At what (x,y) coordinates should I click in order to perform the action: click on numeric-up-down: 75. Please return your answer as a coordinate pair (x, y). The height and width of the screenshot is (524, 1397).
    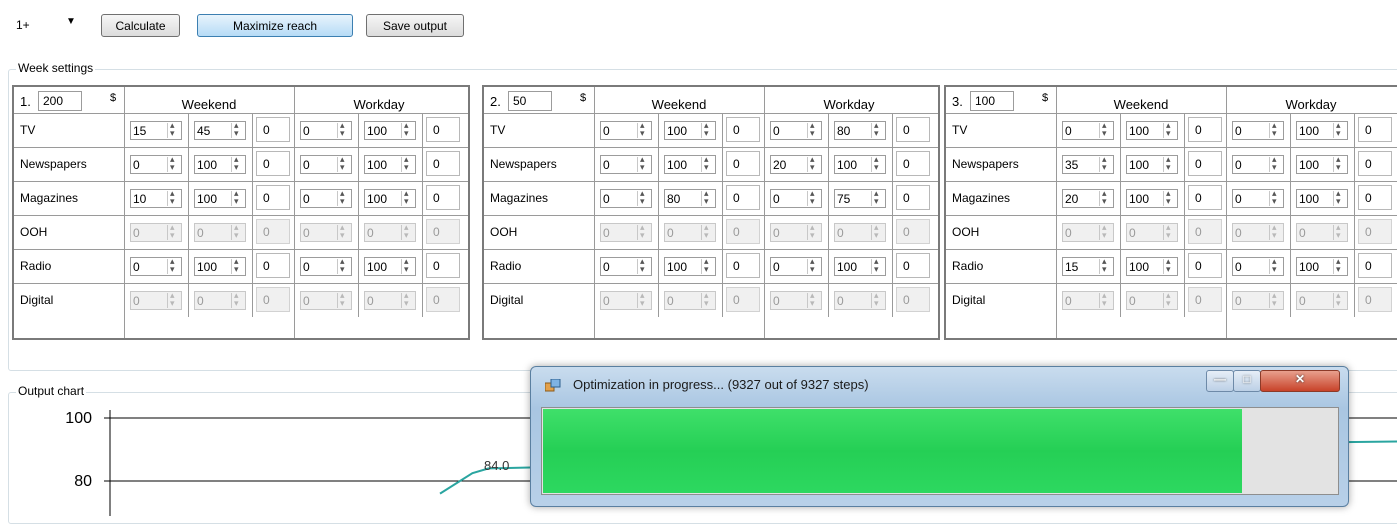
    Looking at the image, I should click on (860, 198).